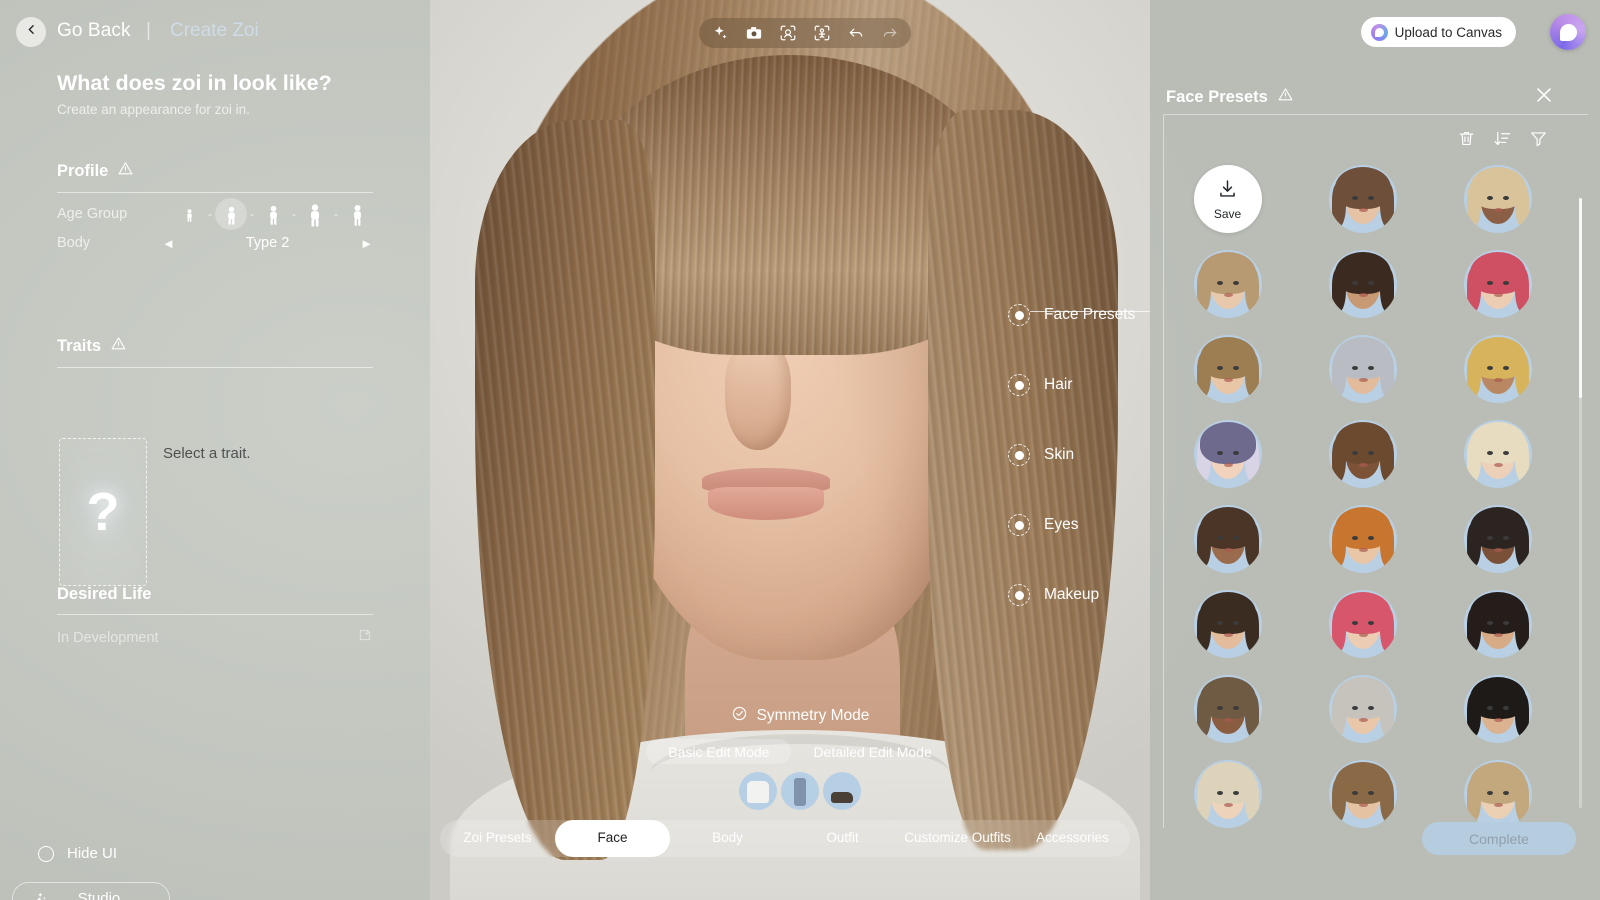 The image size is (1600, 900). What do you see at coordinates (79, 345) in the screenshot?
I see `traits-heading-label: Traits` at bounding box center [79, 345].